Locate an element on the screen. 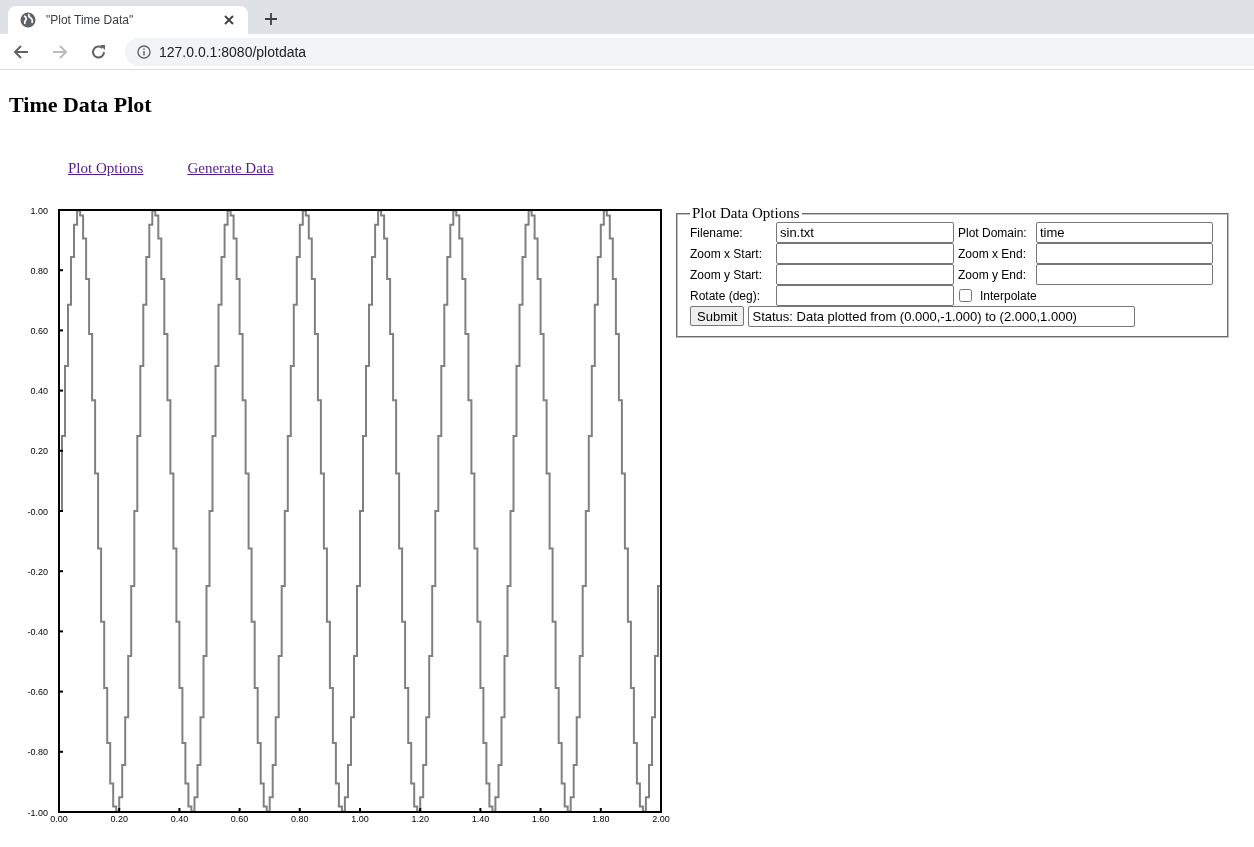 The image size is (1254, 847). y-tick-label: 0.20 is located at coordinates (39, 451).